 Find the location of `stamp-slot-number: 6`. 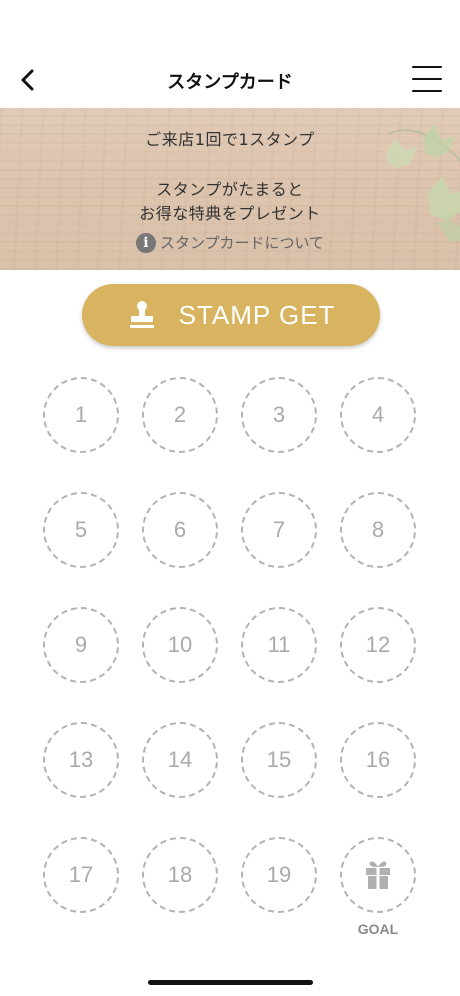

stamp-slot-number: 6 is located at coordinates (180, 529).